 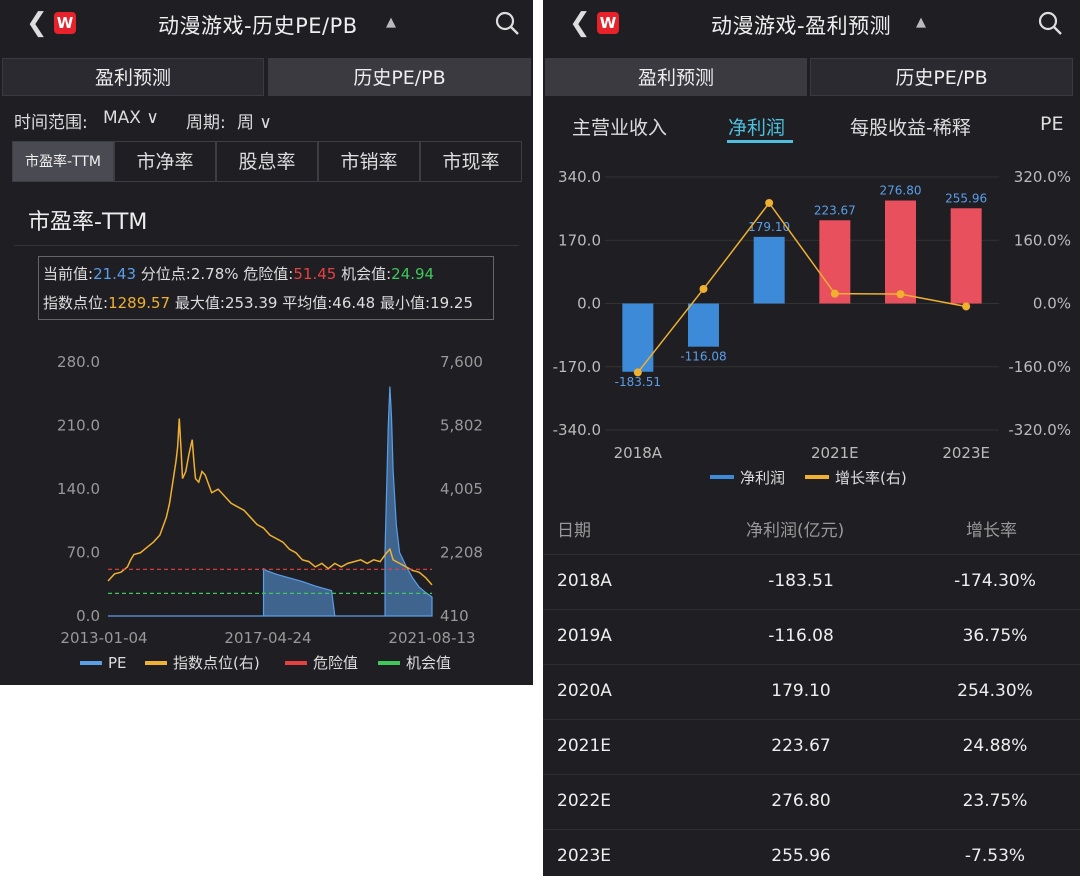 I want to click on range-label: 时间范围:, so click(x=51, y=123).